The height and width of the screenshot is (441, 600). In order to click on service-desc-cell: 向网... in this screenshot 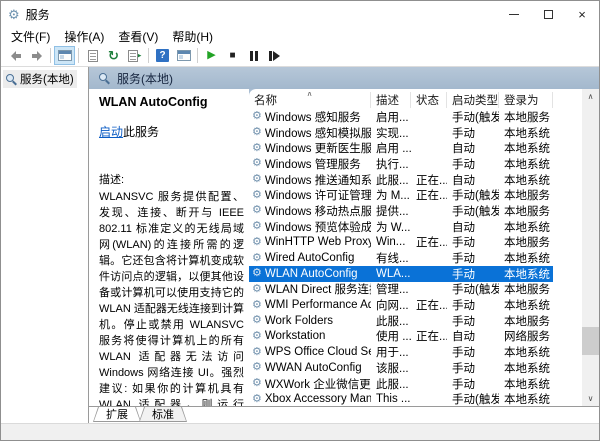, I will do `click(392, 306)`.